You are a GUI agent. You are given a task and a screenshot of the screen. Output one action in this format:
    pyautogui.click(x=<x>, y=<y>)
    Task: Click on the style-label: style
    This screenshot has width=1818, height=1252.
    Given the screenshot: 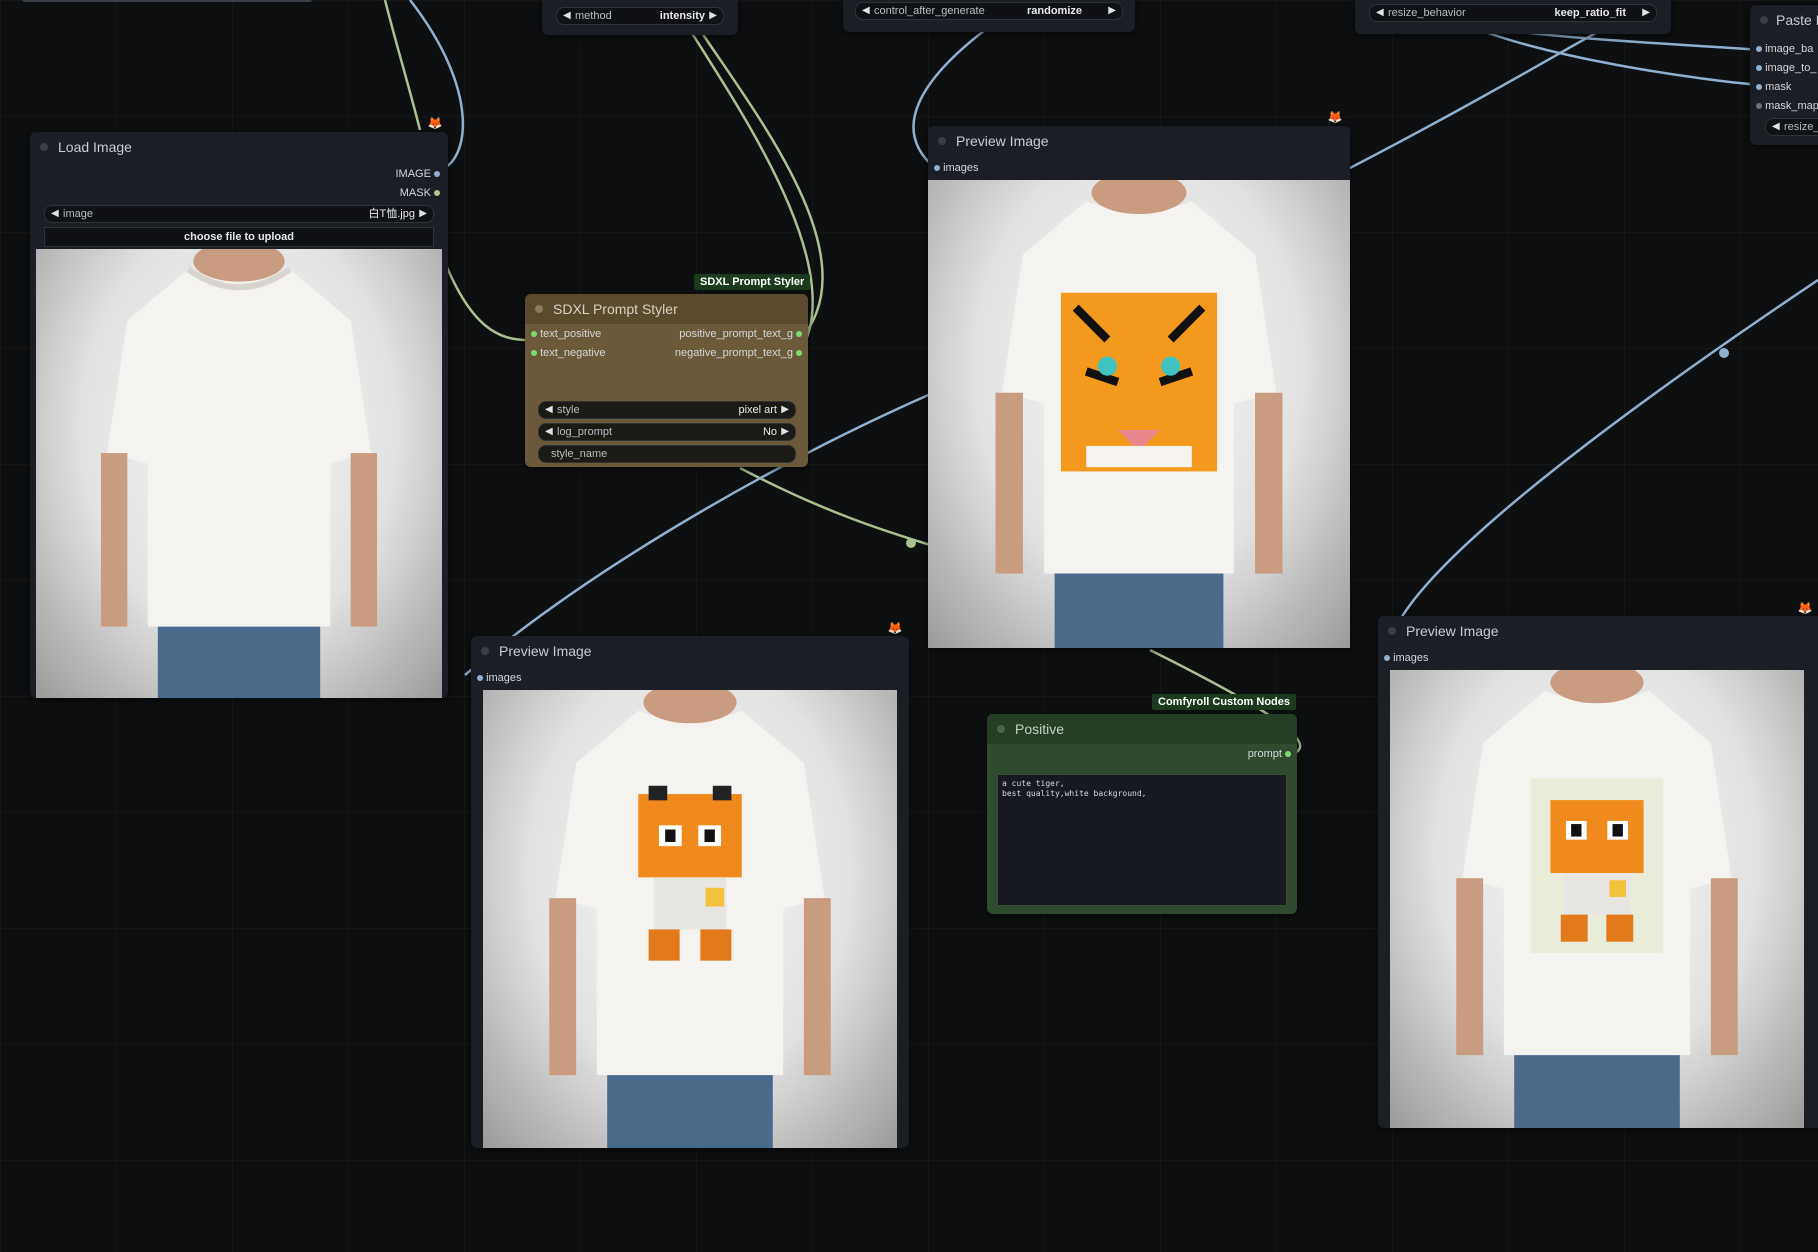 What is the action you would take?
    pyautogui.click(x=568, y=410)
    